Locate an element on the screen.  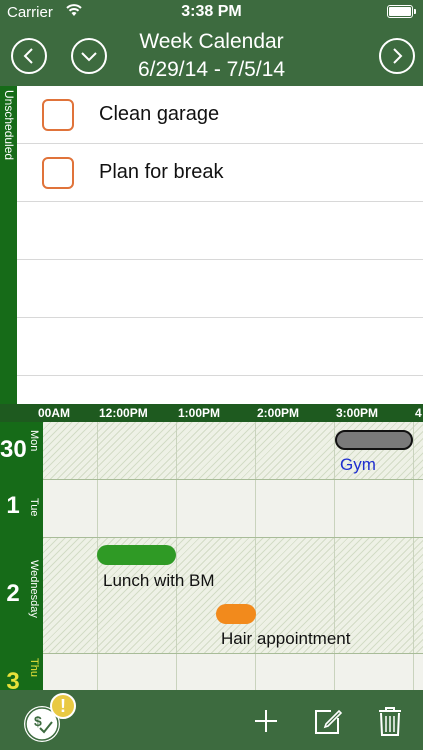
trash-icon is located at coordinates (390, 721).